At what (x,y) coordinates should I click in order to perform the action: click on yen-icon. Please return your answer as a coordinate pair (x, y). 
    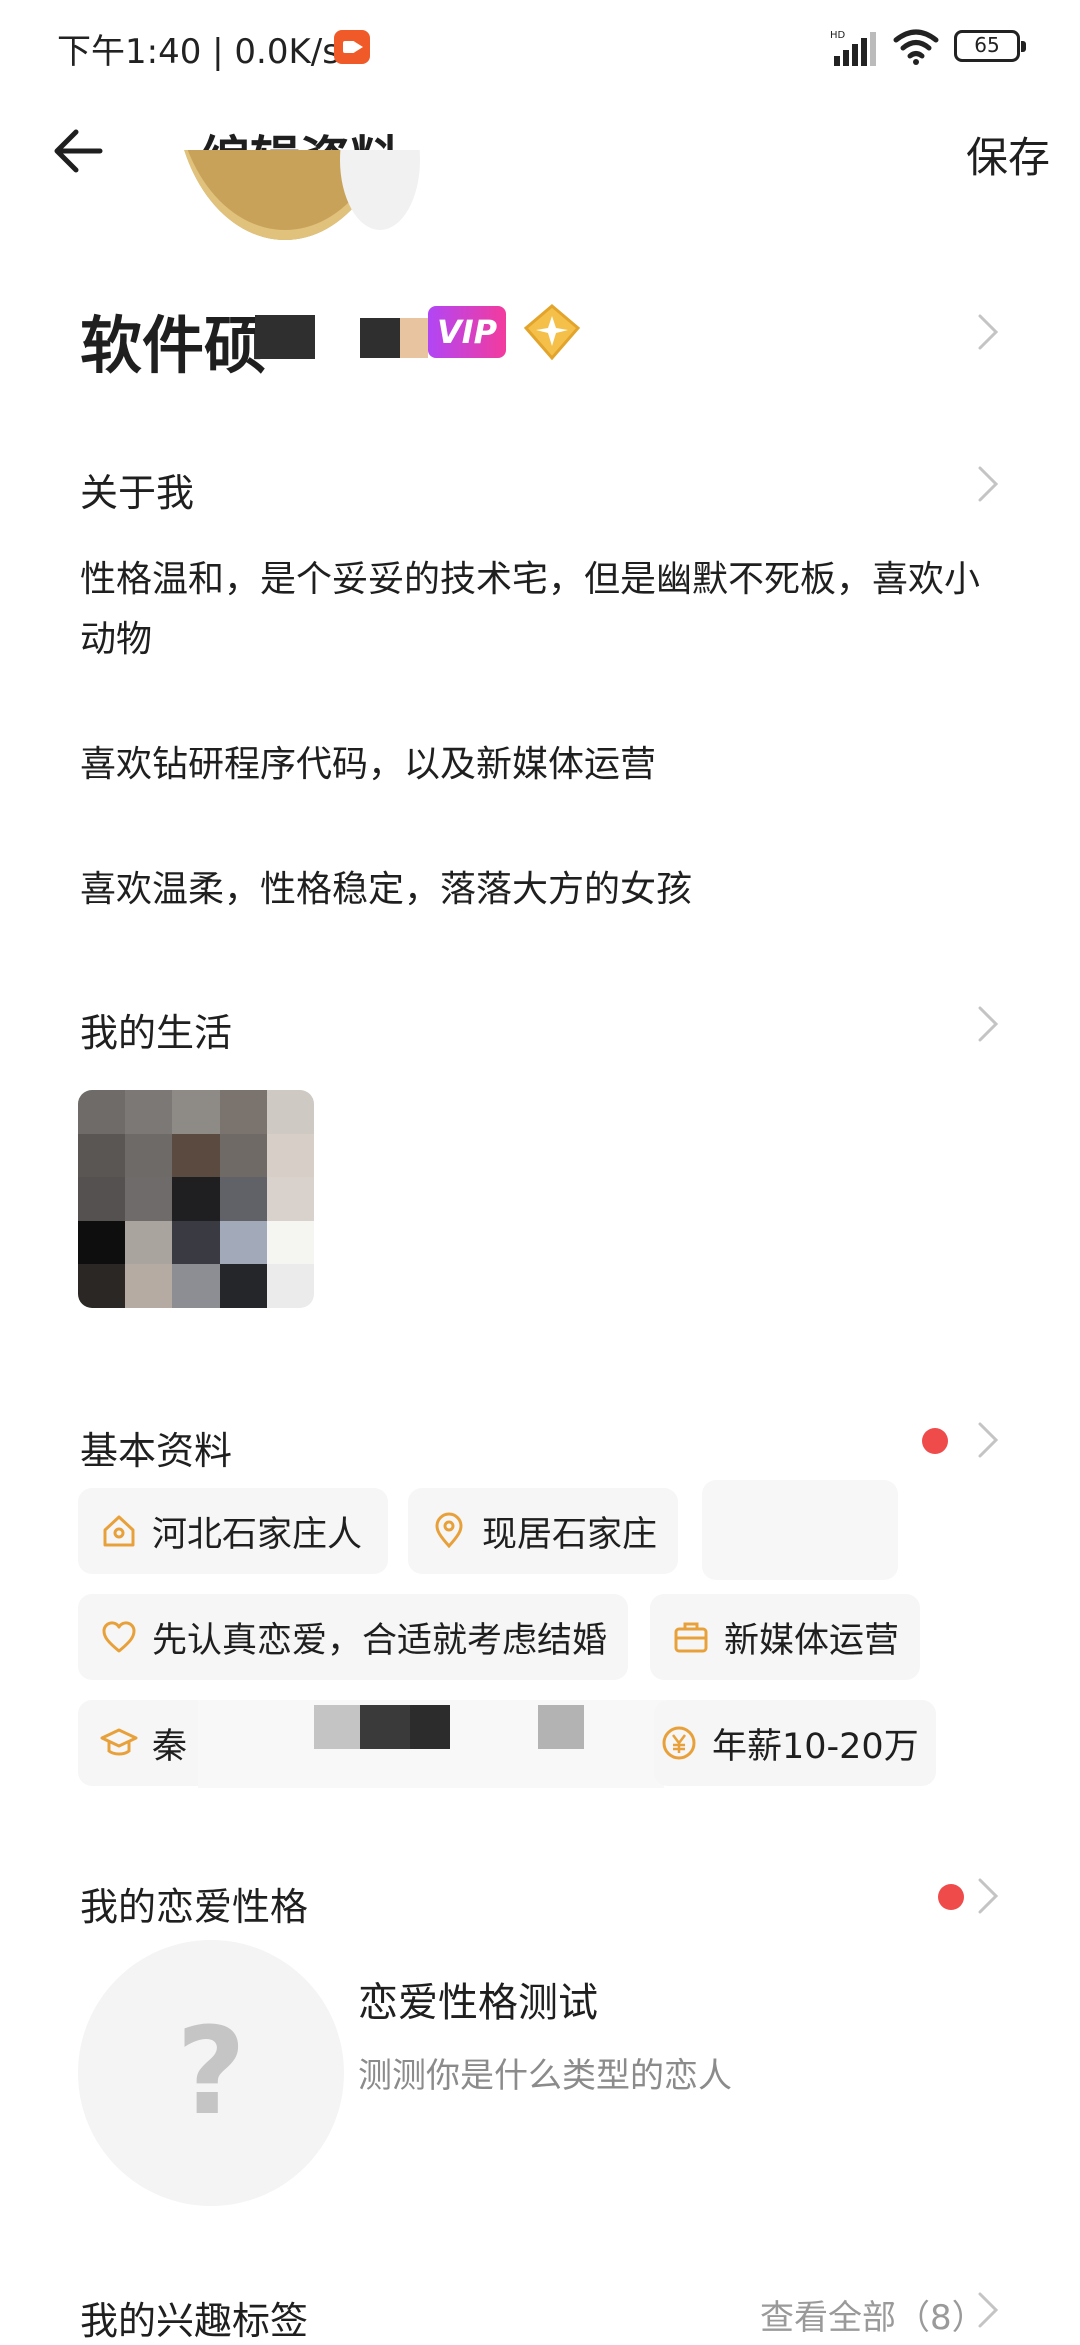
    Looking at the image, I should click on (679, 1743).